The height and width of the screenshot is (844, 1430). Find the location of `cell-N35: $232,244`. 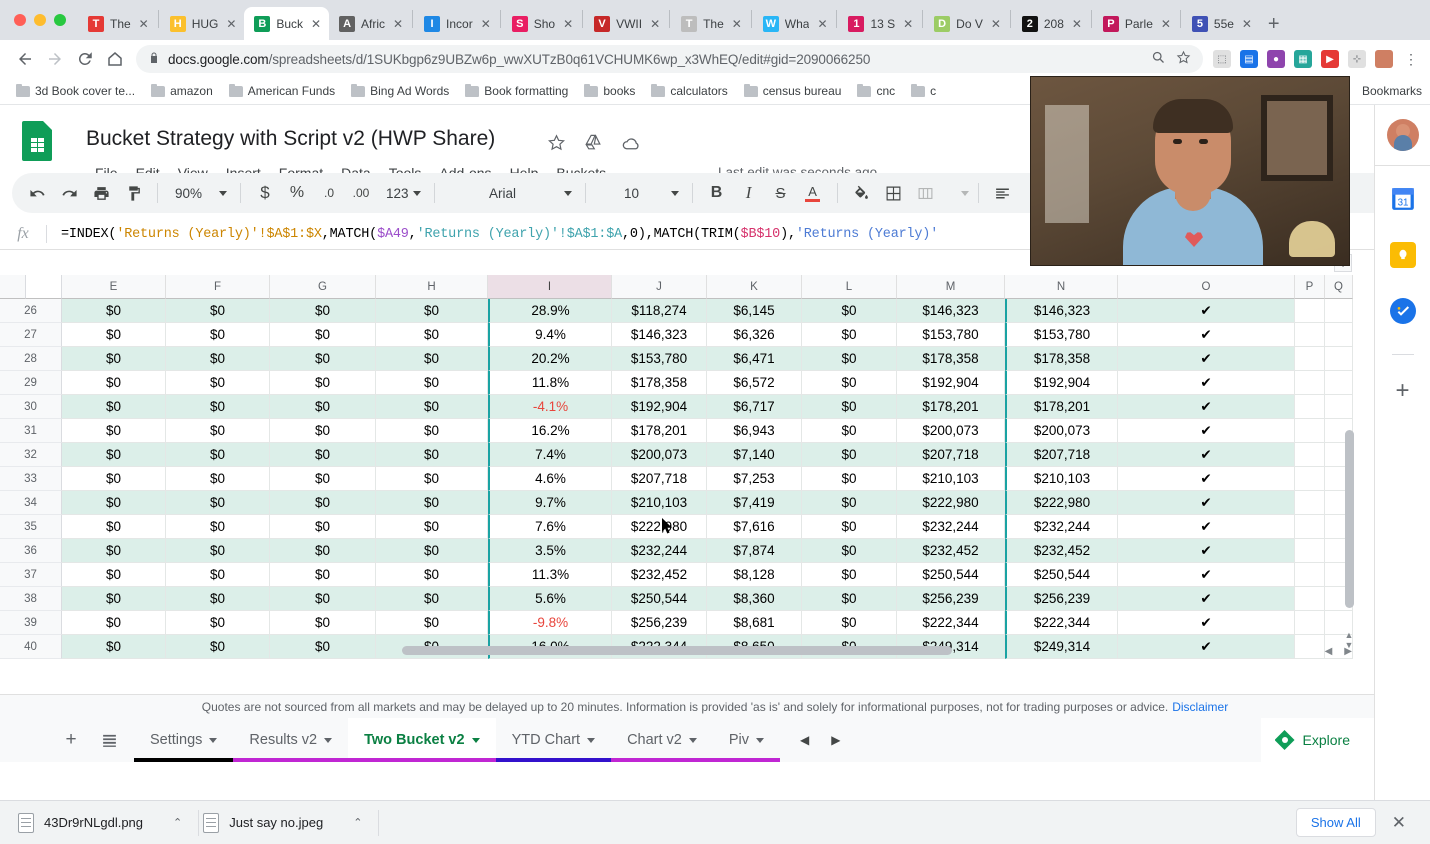

cell-N35: $232,244 is located at coordinates (1061, 527).